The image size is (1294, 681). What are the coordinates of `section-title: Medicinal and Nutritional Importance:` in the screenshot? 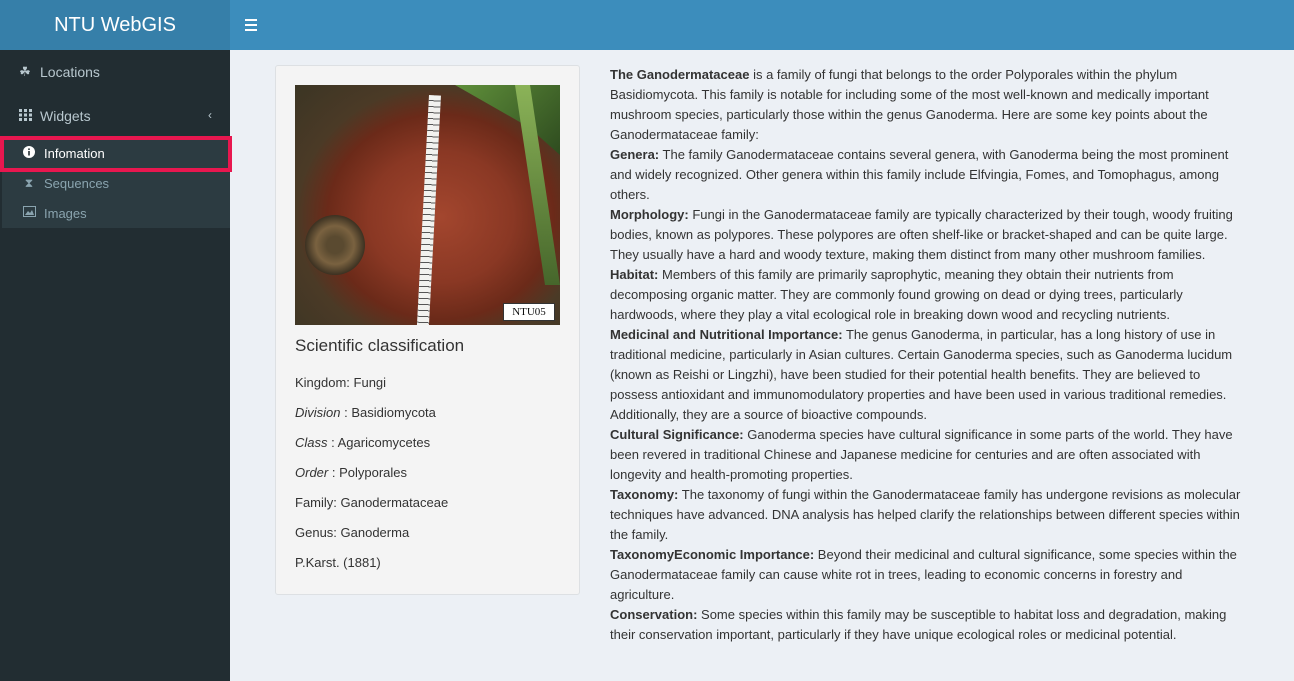 It's located at (726, 334).